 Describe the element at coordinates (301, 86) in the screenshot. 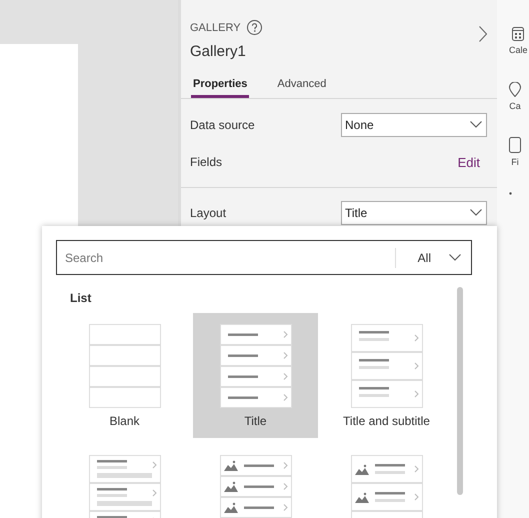

I see `tab: Advanced` at that location.